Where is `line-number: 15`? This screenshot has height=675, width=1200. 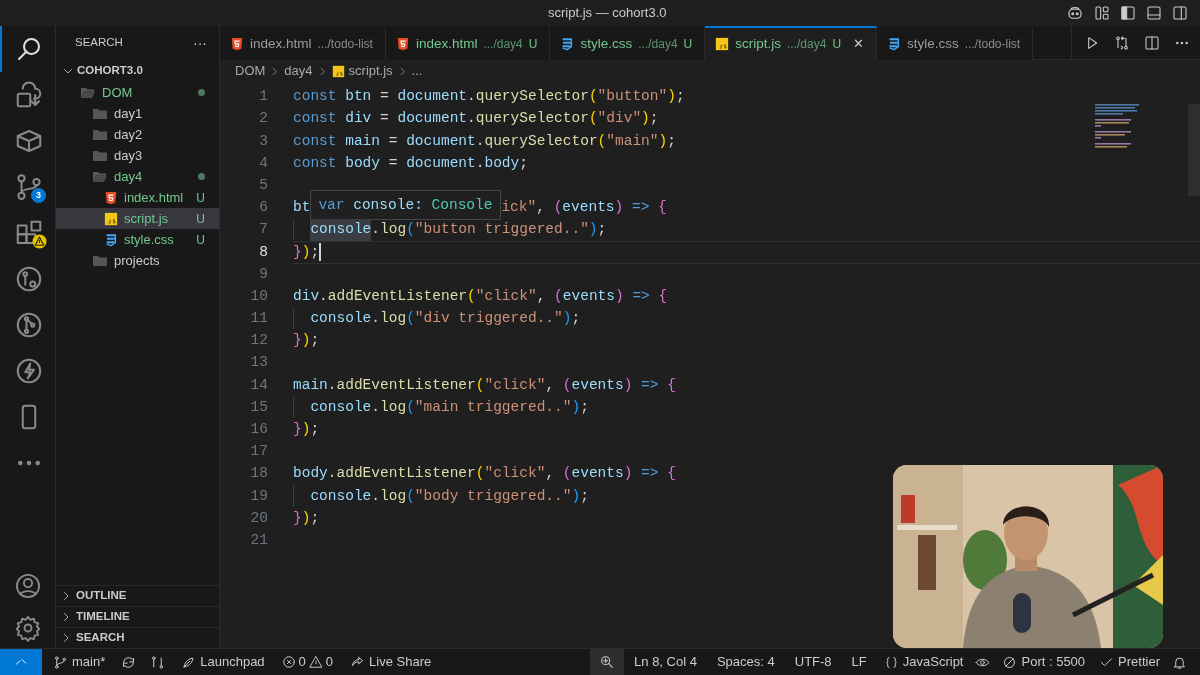
line-number: 15 is located at coordinates (258, 407).